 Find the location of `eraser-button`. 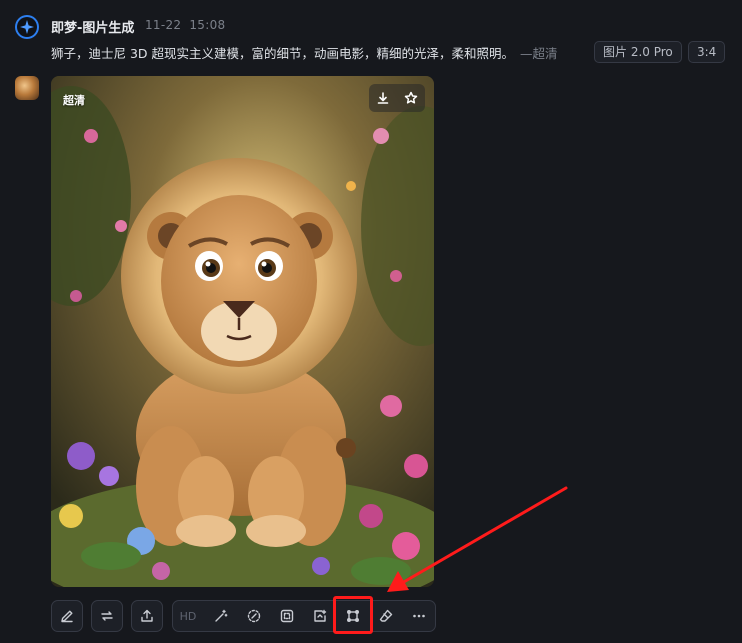

eraser-button is located at coordinates (386, 616).